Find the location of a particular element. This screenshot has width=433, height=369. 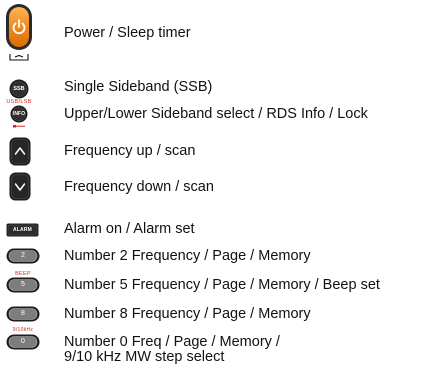

legend-number-8: Number 8 Frequency / Page / Memory is located at coordinates (187, 314).